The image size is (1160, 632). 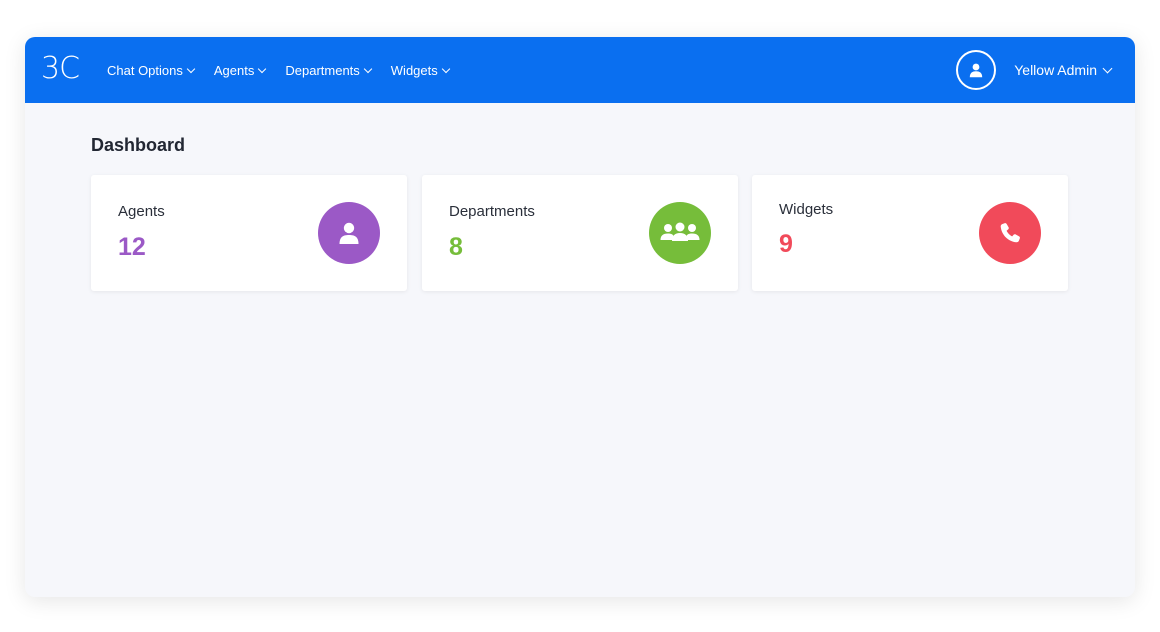 What do you see at coordinates (1055, 70) in the screenshot?
I see `user-name: Yellow Admin` at bounding box center [1055, 70].